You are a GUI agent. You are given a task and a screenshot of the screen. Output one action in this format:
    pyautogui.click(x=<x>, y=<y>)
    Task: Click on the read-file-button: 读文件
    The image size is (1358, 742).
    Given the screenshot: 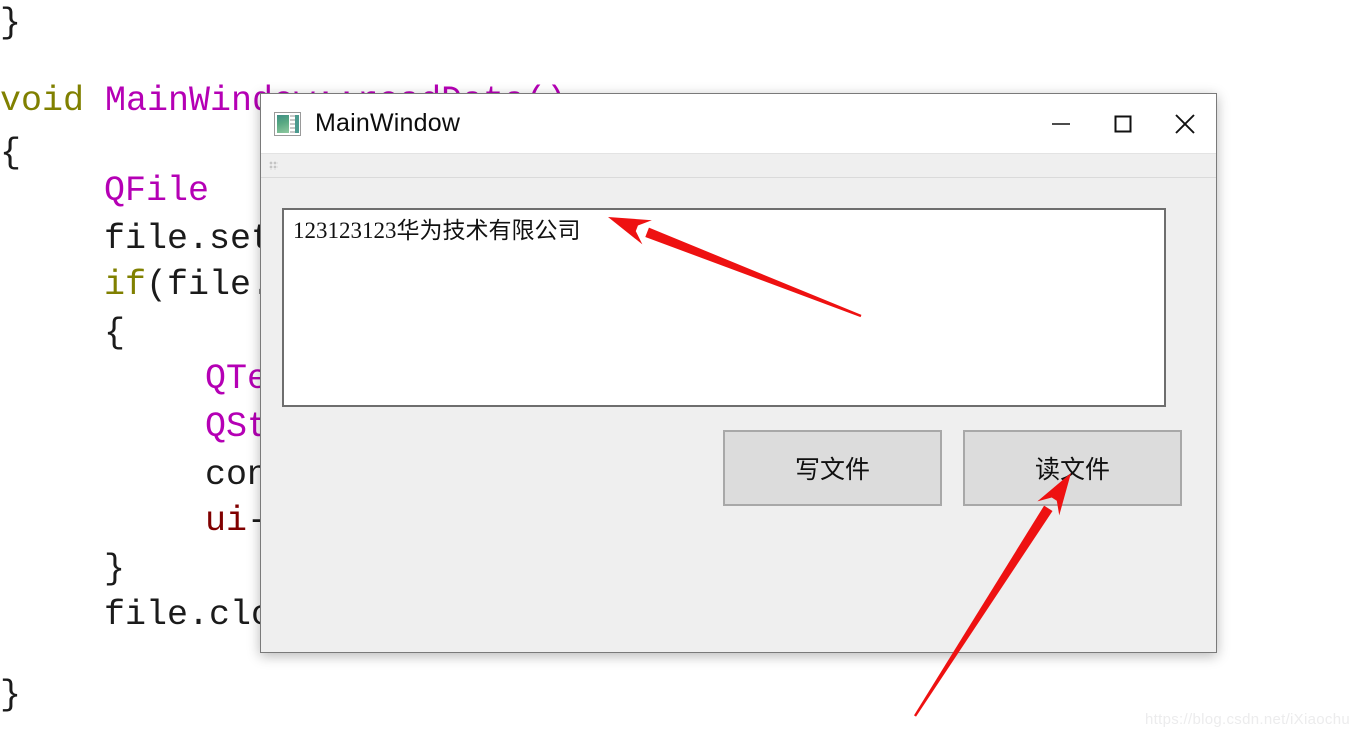 What is the action you would take?
    pyautogui.click(x=1072, y=468)
    